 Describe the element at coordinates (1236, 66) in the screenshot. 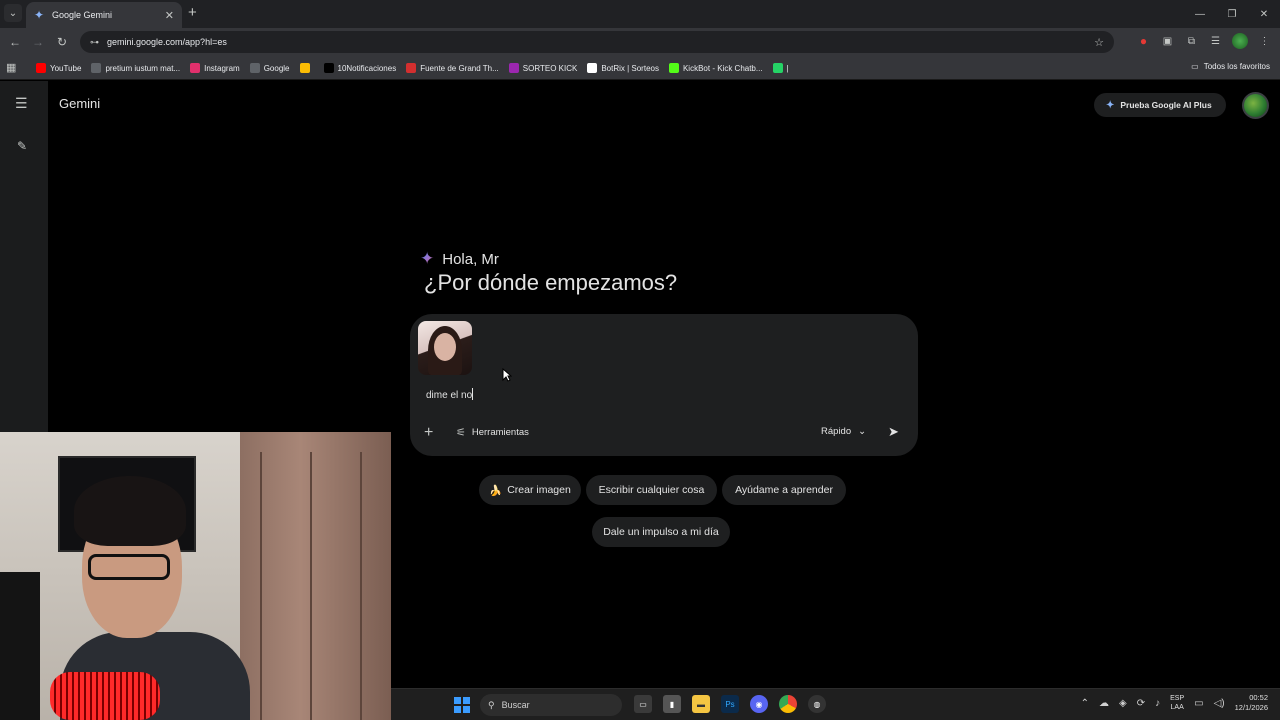

I see `all-bookmarks-label: Todos los favoritos` at that location.